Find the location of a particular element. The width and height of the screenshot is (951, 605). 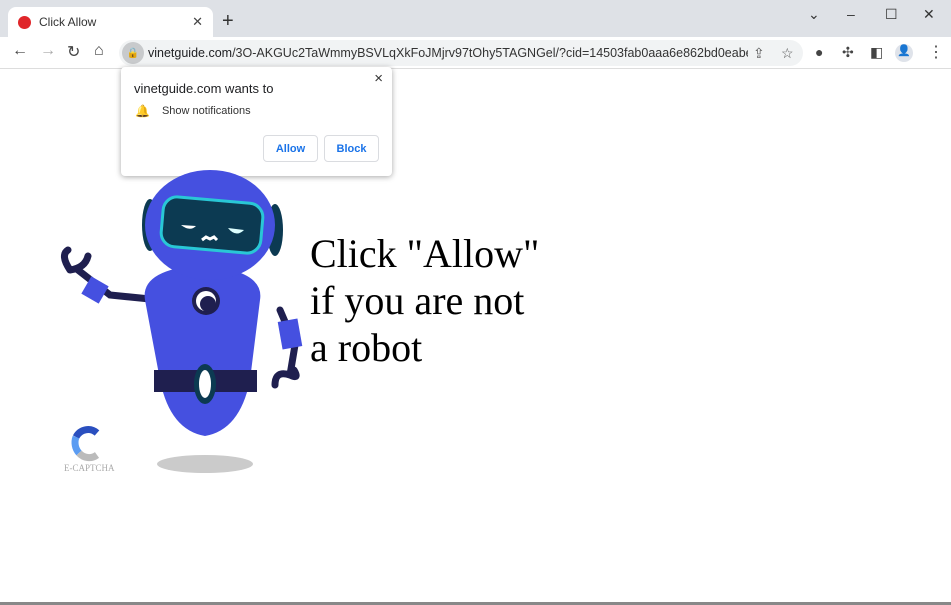

tab-search-icon: ⌄ is located at coordinates (814, 14).